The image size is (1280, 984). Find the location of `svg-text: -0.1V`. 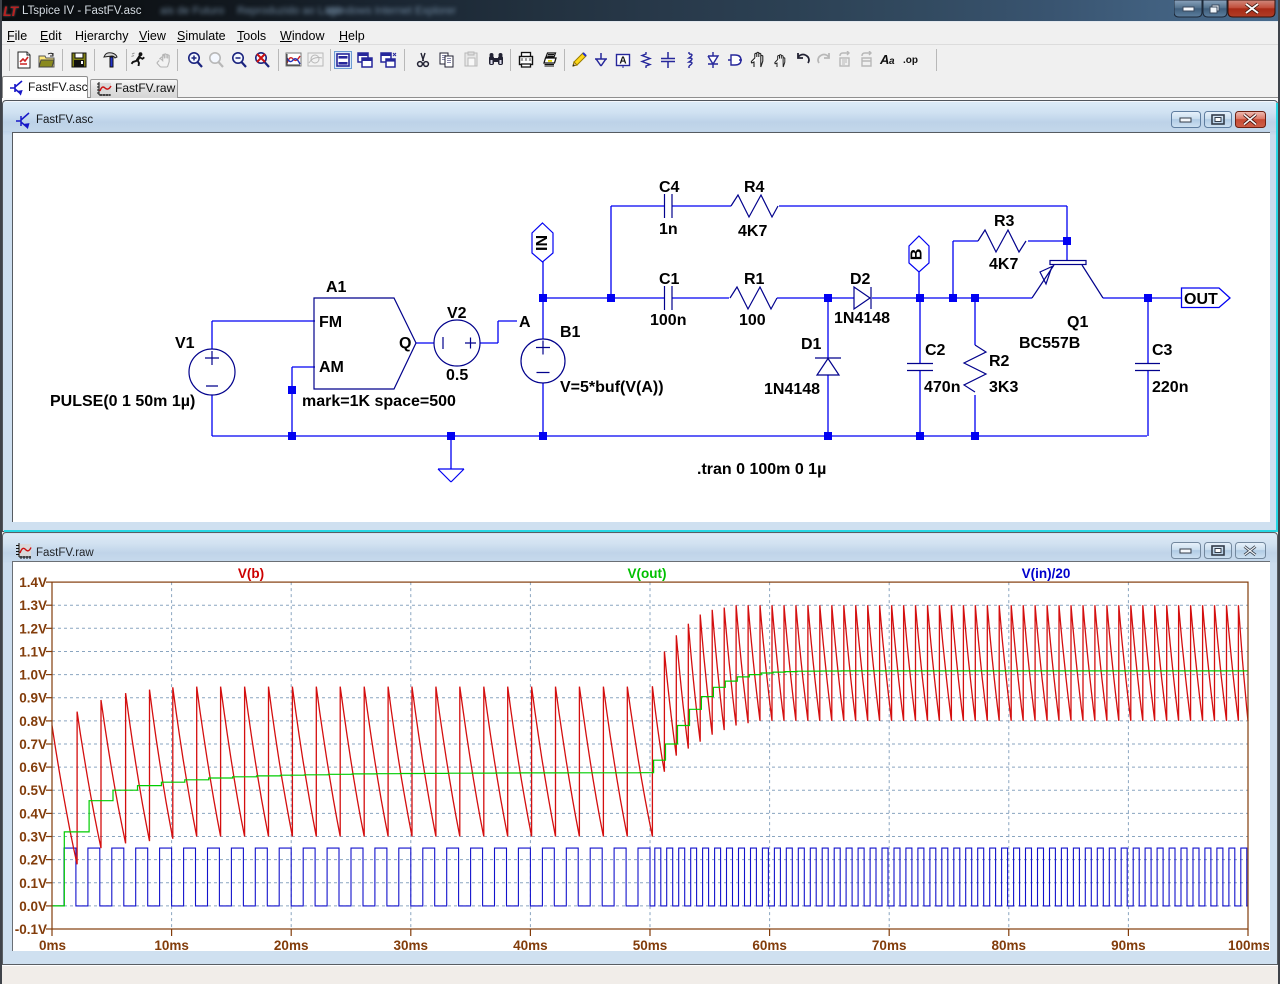

svg-text: -0.1V is located at coordinates (31, 929).